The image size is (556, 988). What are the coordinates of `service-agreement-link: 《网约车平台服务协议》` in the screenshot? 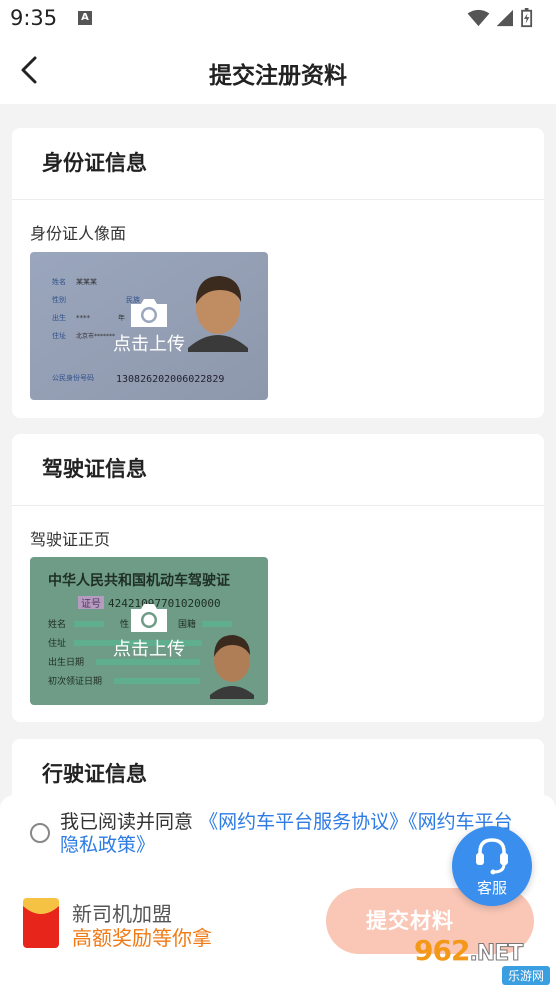 It's located at (303, 822).